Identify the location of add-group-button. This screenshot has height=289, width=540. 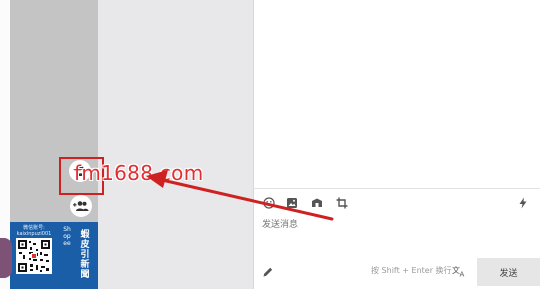
(81, 206).